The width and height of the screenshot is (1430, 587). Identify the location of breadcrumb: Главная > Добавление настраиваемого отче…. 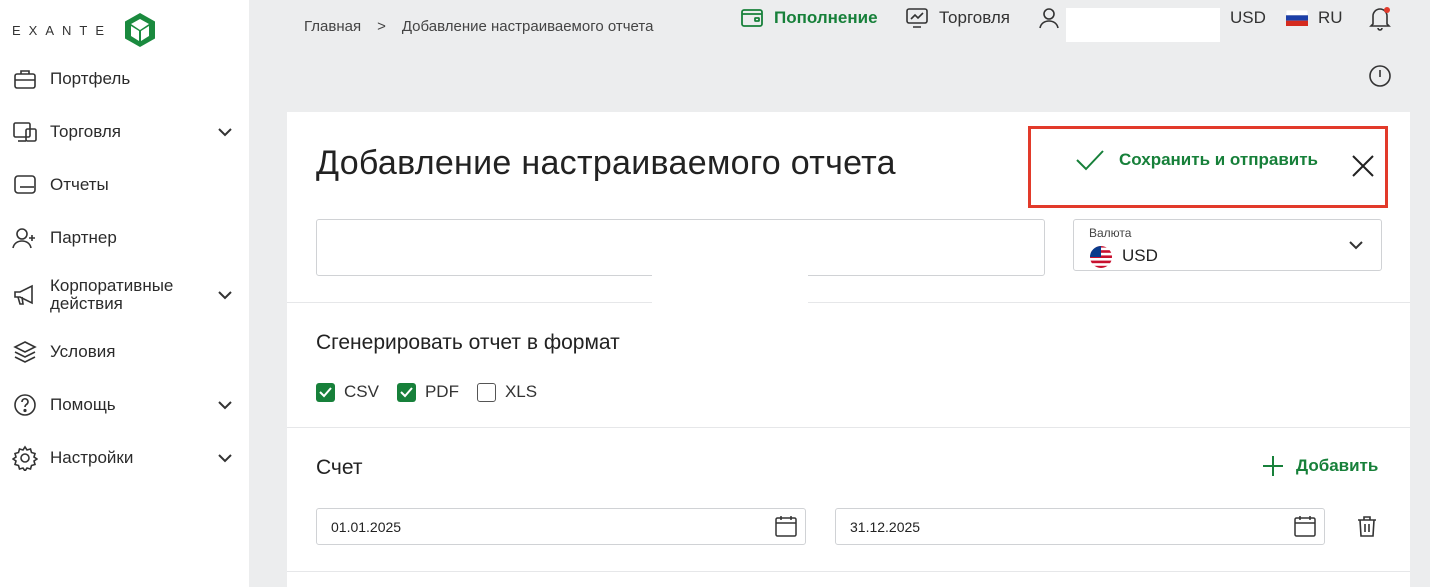
(478, 26).